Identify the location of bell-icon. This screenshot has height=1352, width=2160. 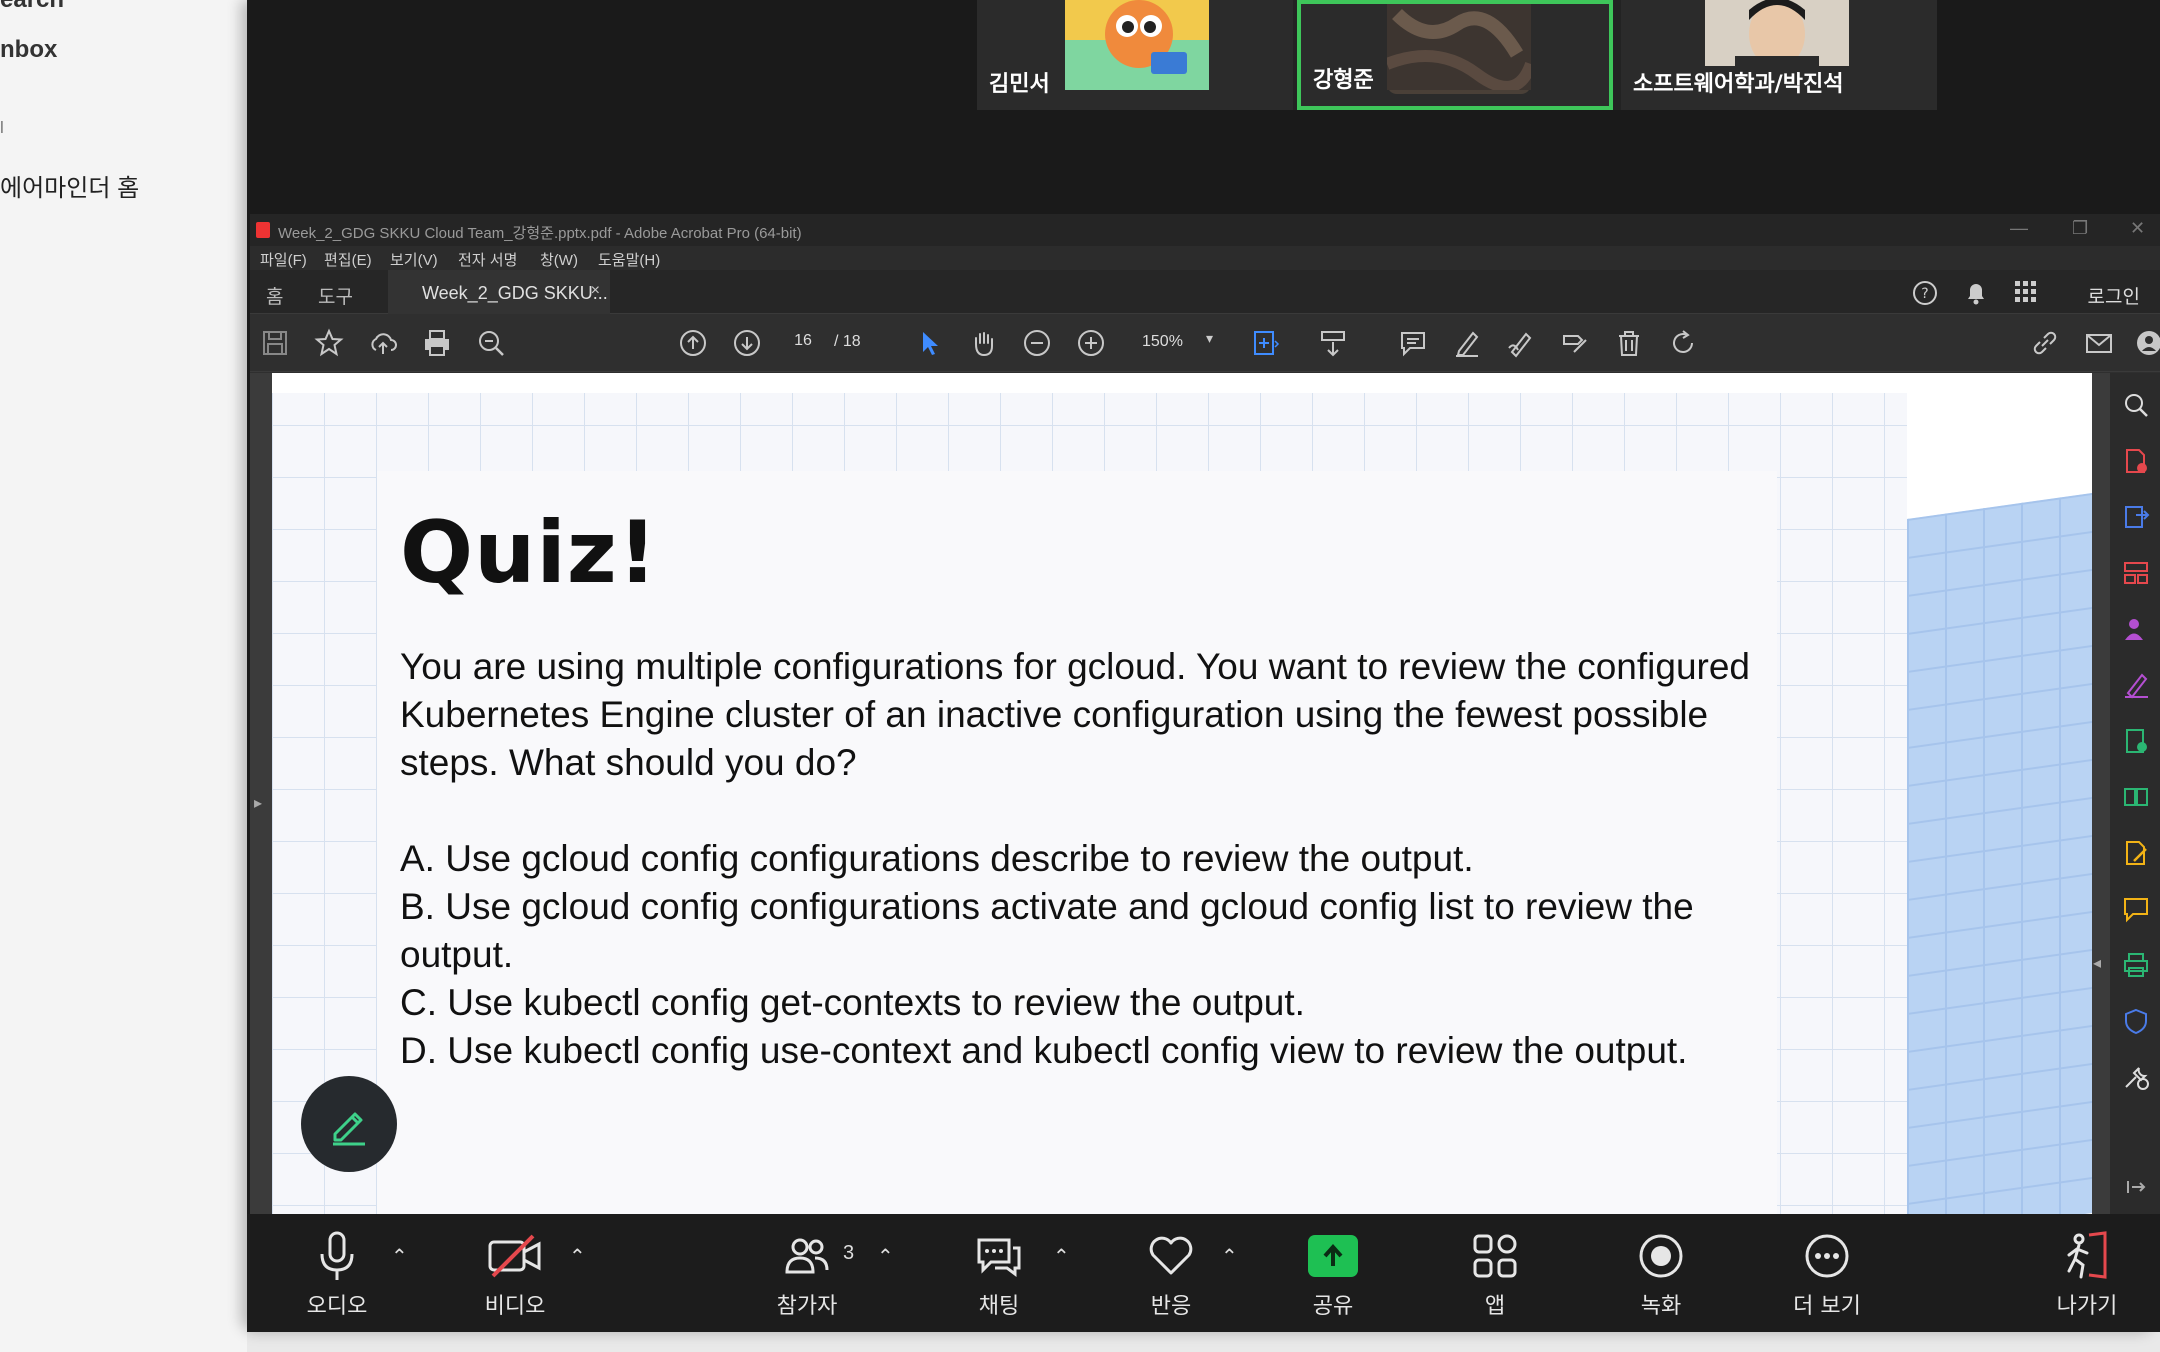
(1976, 296).